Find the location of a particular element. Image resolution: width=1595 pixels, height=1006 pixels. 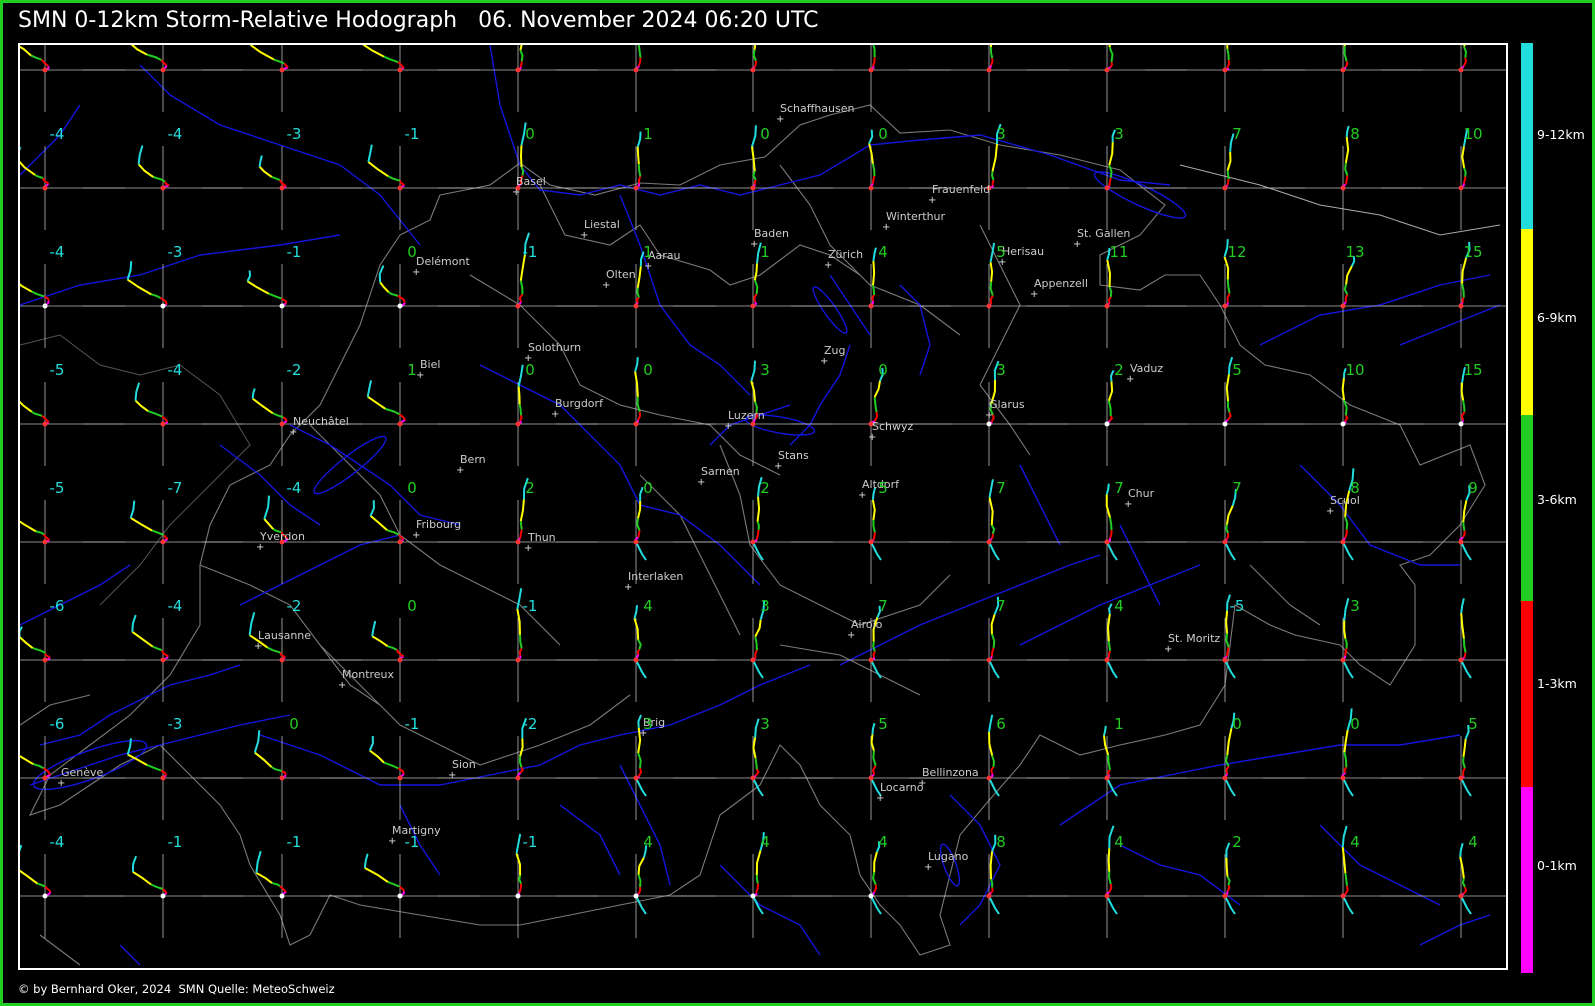

svg-text: Zürich is located at coordinates (845, 254).